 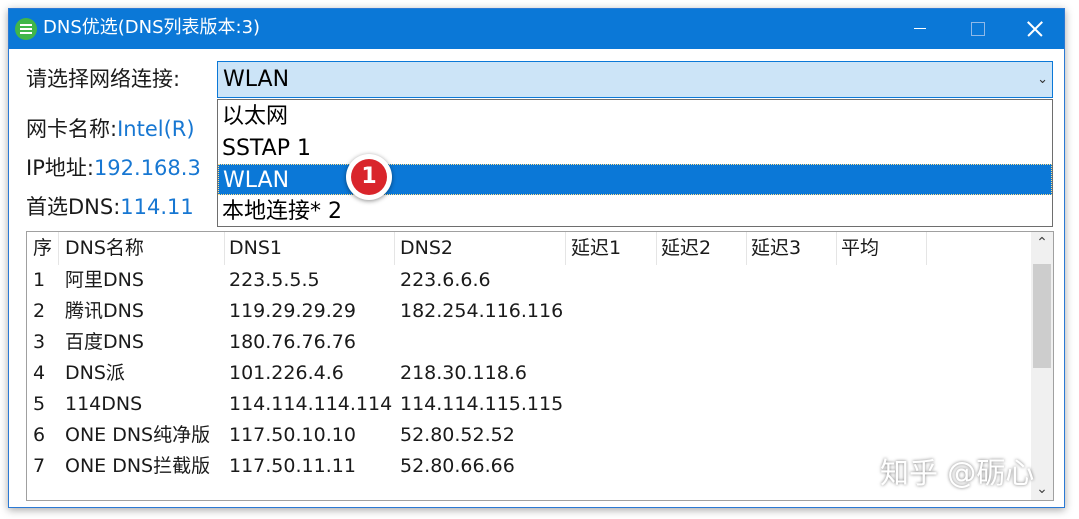 What do you see at coordinates (1035, 29) in the screenshot?
I see `close-button` at bounding box center [1035, 29].